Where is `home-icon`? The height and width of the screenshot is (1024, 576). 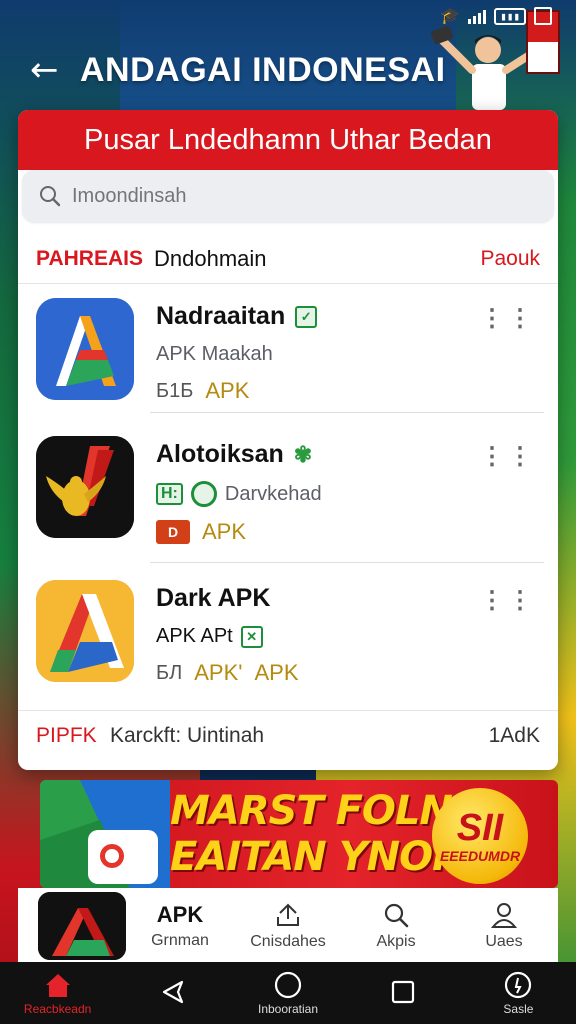
home-icon is located at coordinates (57, 985).